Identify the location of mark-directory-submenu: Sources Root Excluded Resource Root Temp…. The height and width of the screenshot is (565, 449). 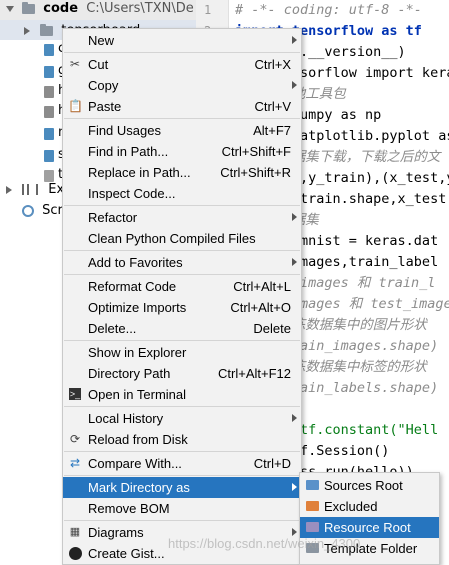
(369, 518).